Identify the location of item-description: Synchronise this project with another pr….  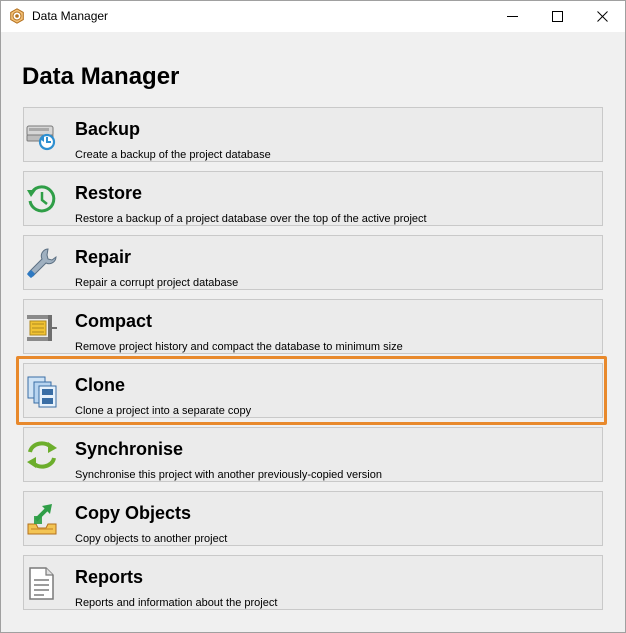
(228, 475).